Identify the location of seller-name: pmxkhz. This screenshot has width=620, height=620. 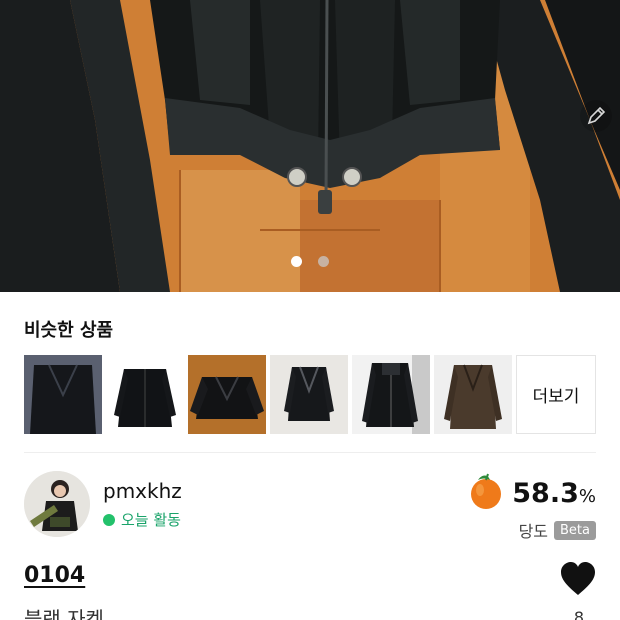
(142, 491).